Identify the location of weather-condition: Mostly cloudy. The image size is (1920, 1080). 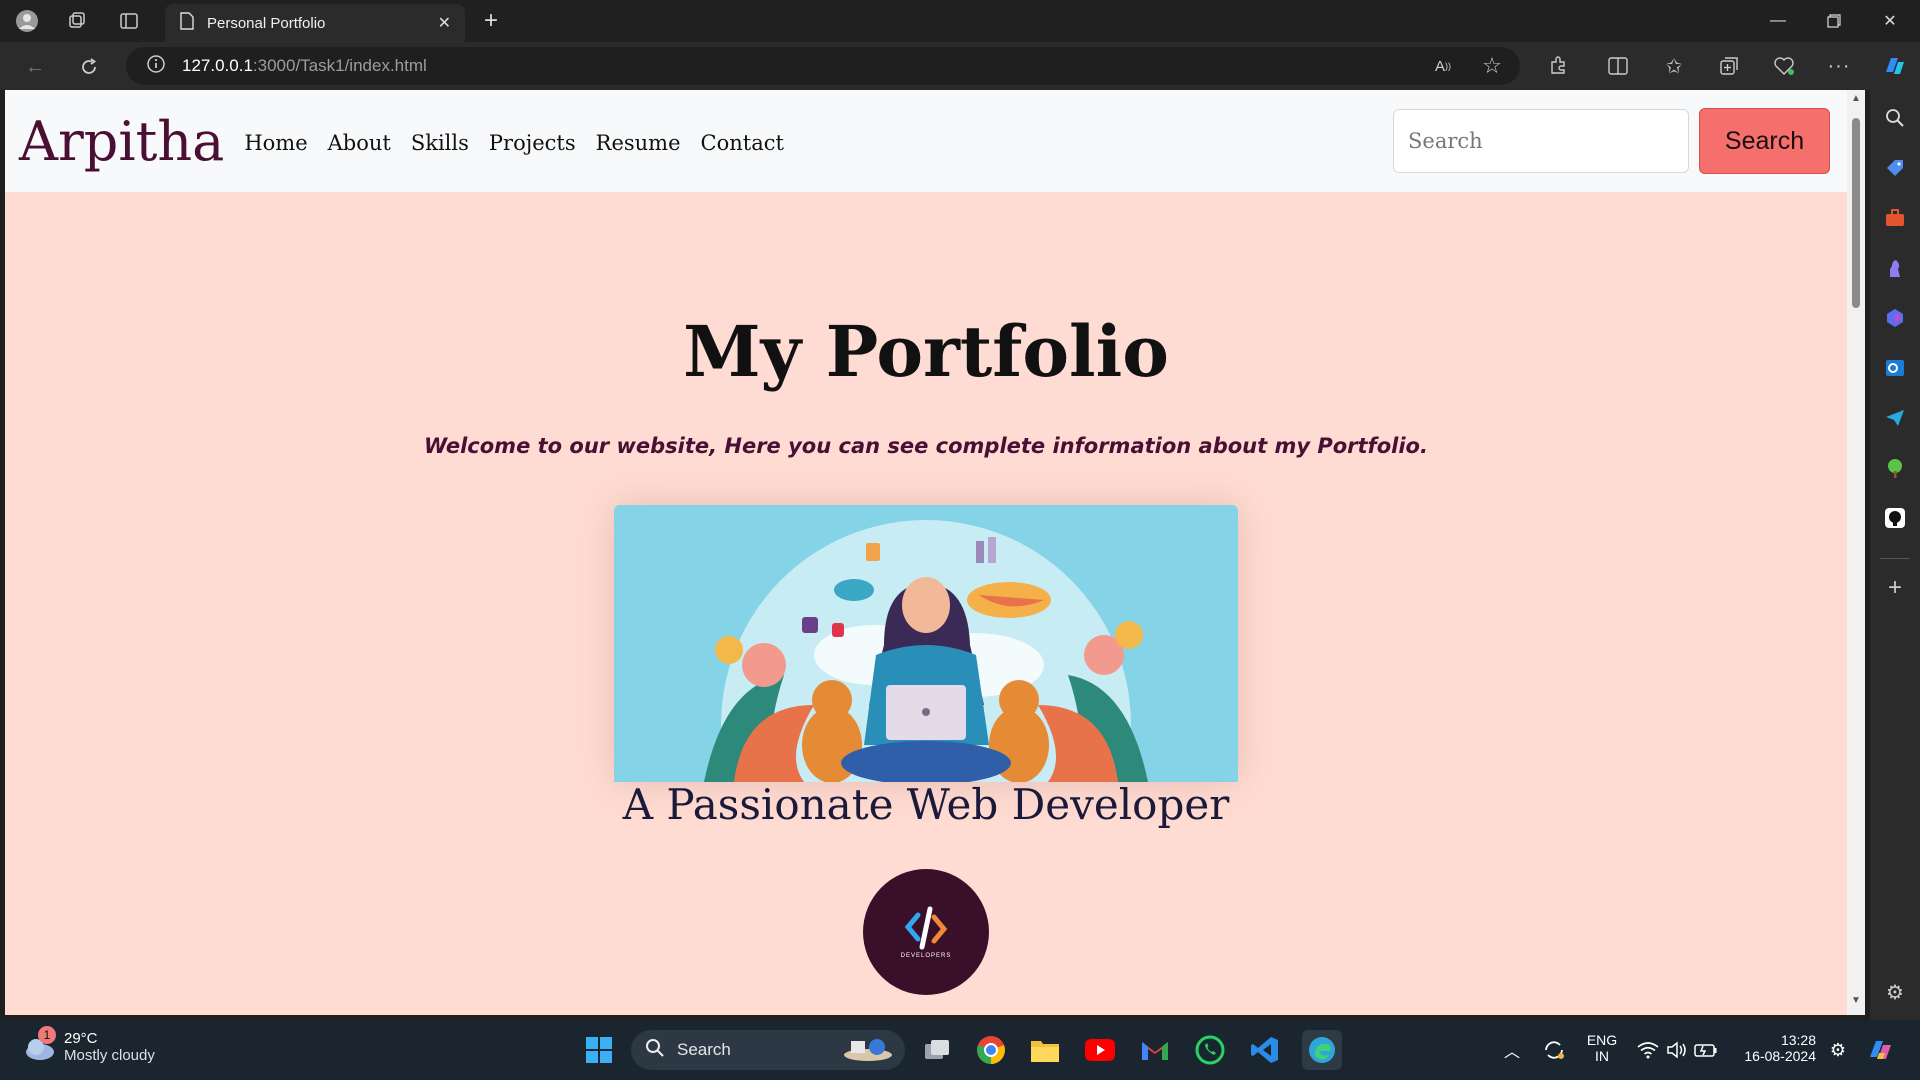
(109, 1055).